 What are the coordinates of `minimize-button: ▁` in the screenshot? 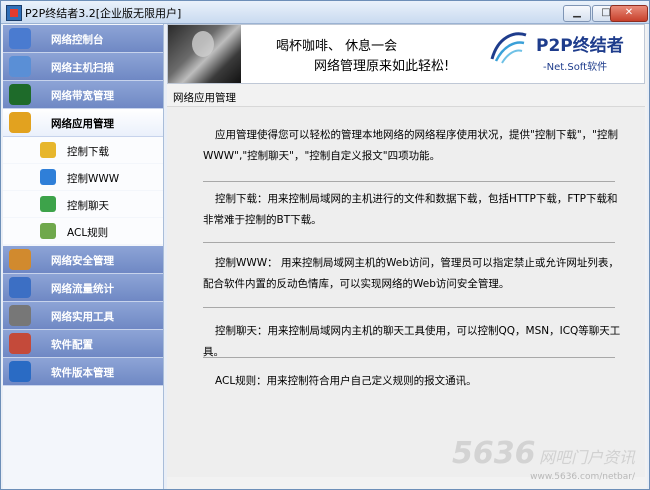 It's located at (577, 13).